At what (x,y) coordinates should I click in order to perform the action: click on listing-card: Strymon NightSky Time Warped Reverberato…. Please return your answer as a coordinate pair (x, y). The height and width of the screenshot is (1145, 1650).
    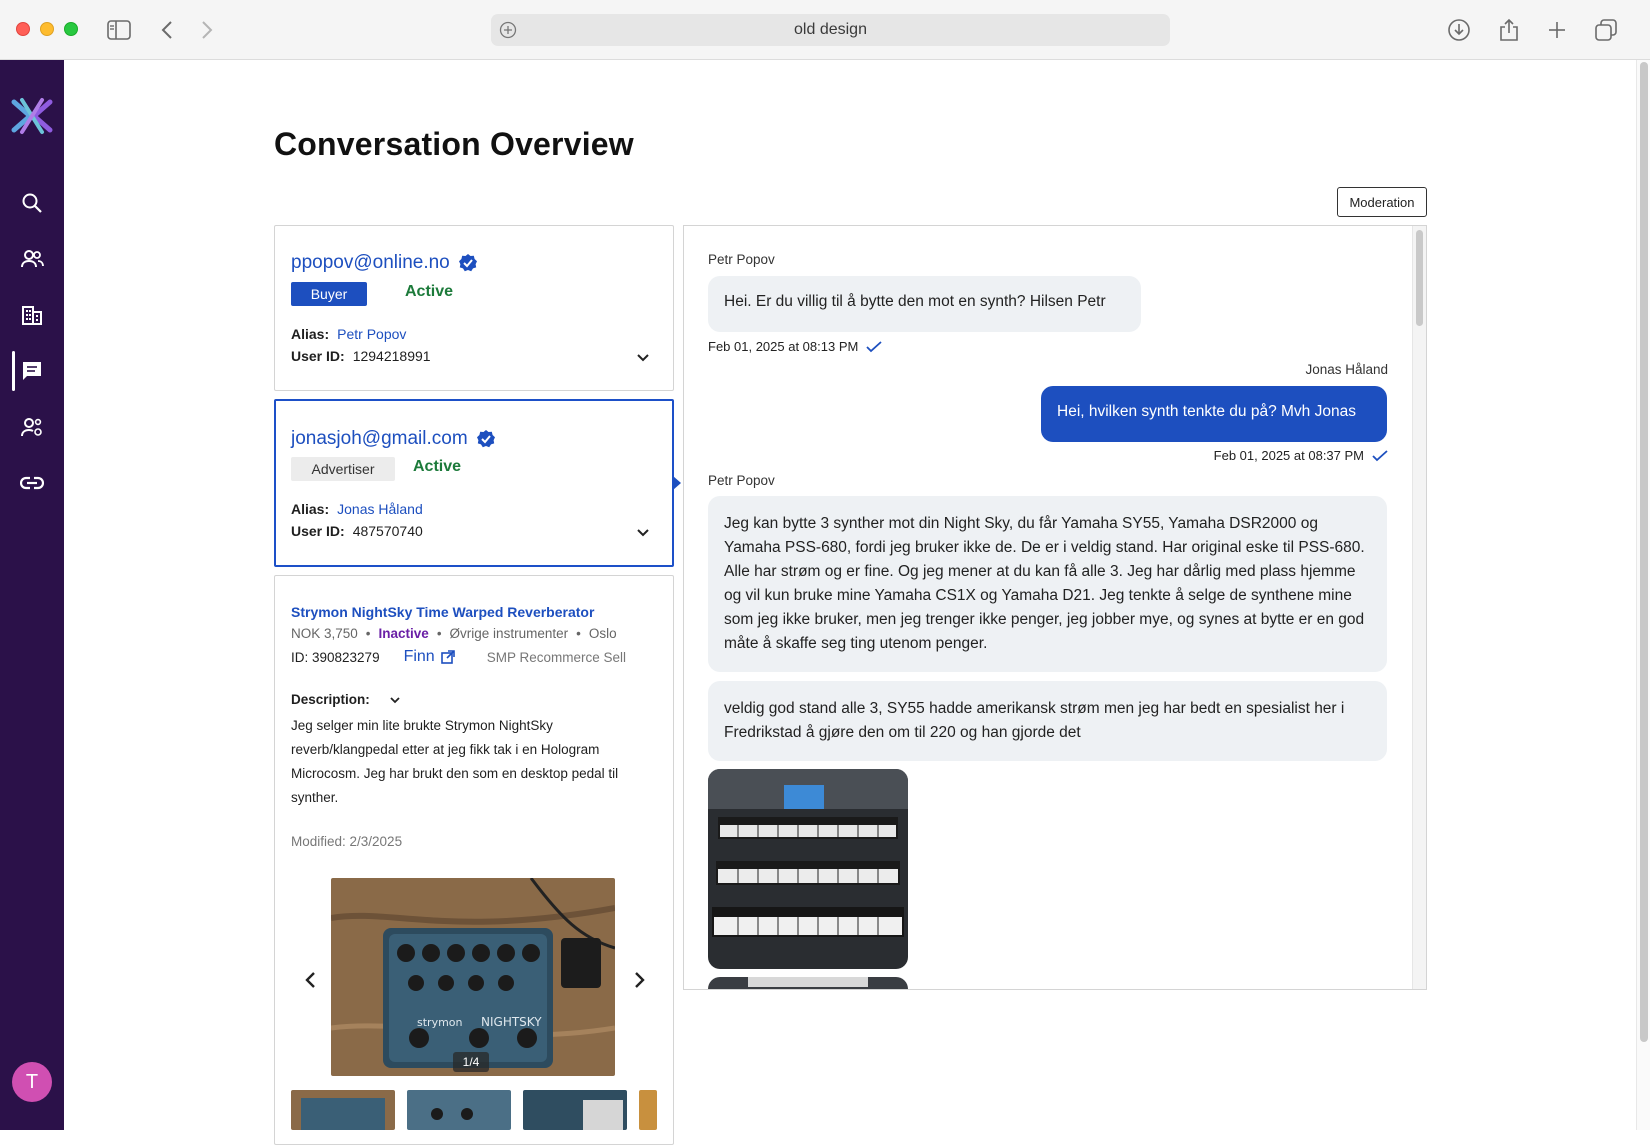
    Looking at the image, I should click on (474, 860).